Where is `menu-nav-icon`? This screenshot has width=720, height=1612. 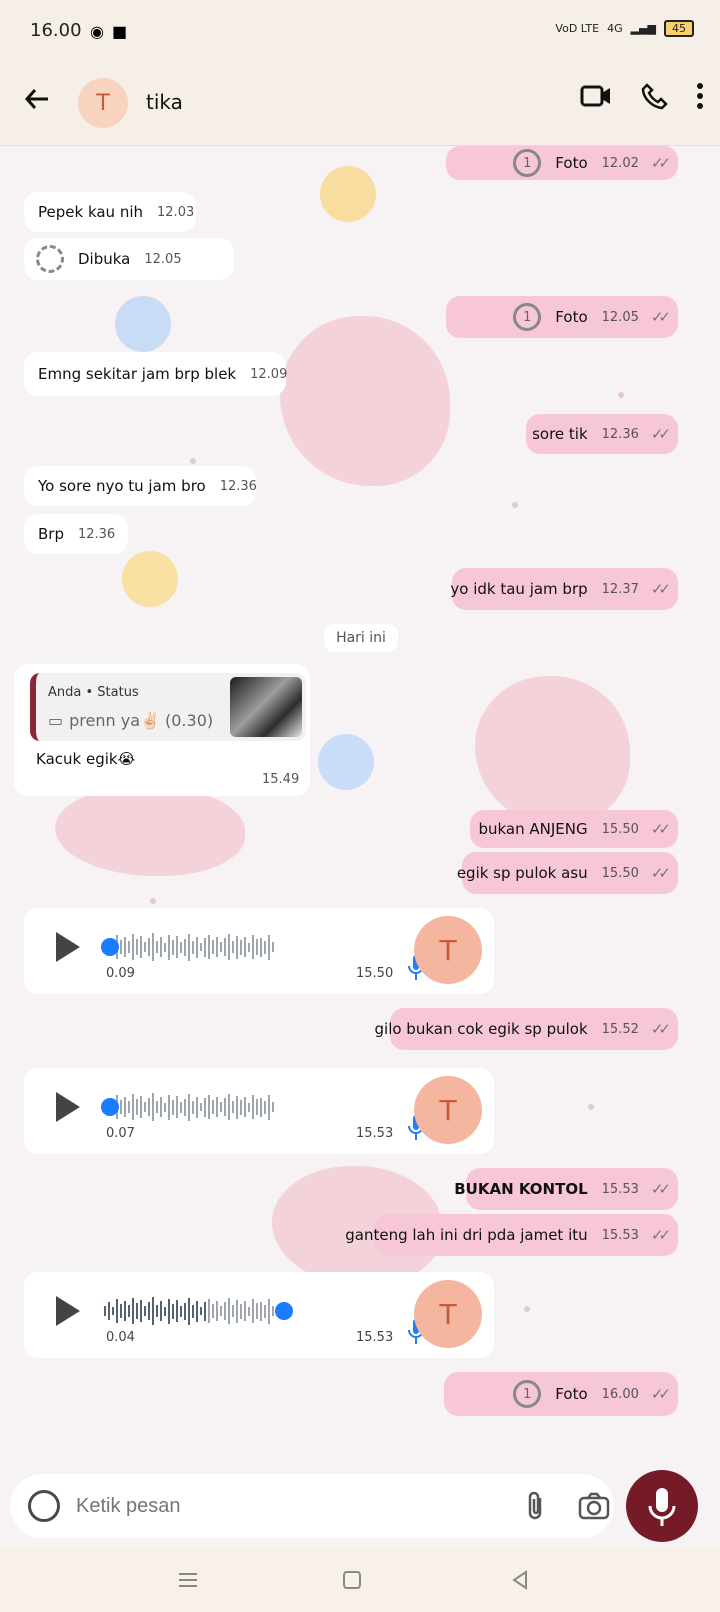 menu-nav-icon is located at coordinates (188, 1580).